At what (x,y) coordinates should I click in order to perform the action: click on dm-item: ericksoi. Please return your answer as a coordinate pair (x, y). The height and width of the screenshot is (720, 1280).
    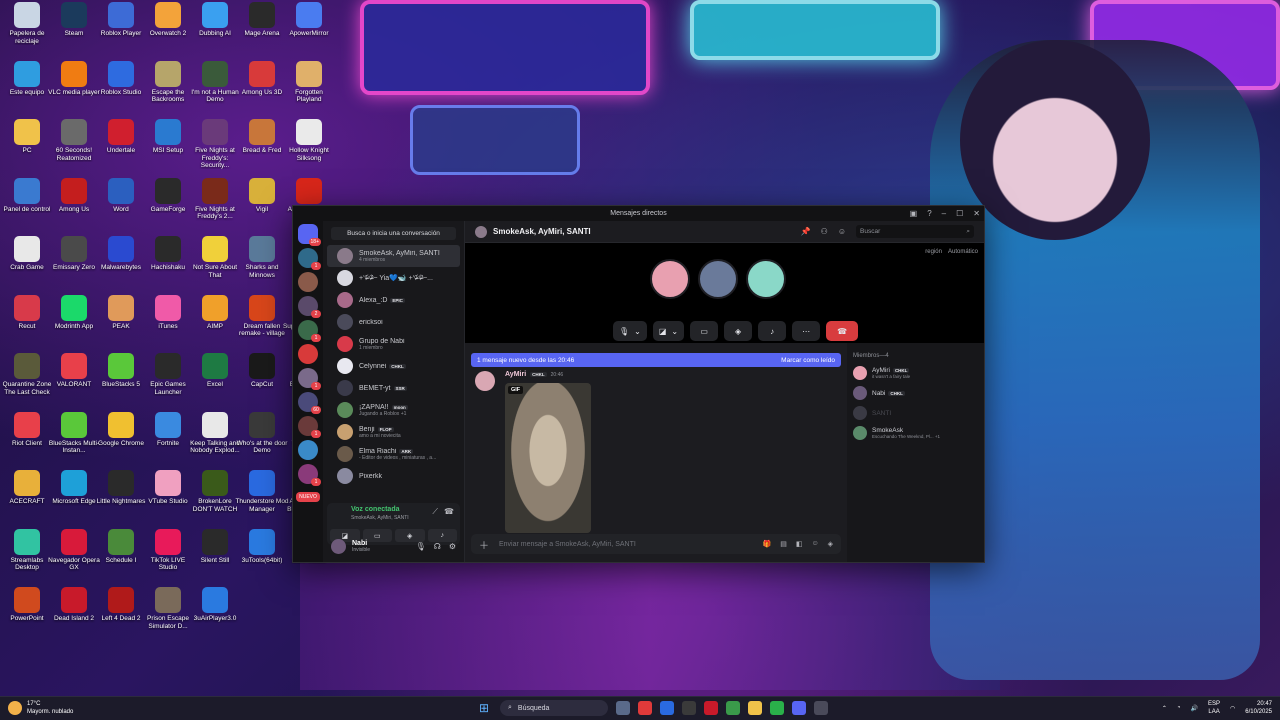
    Looking at the image, I should click on (393, 322).